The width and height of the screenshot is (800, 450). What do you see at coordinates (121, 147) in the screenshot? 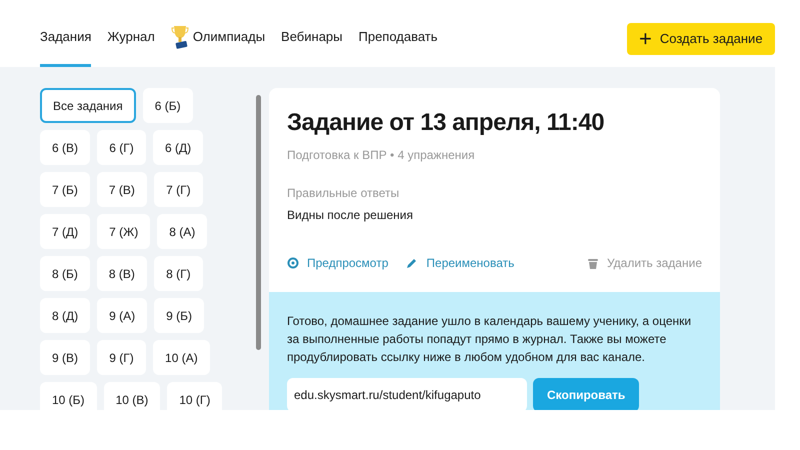
I see `class-filter-button: 6 (Г)` at bounding box center [121, 147].